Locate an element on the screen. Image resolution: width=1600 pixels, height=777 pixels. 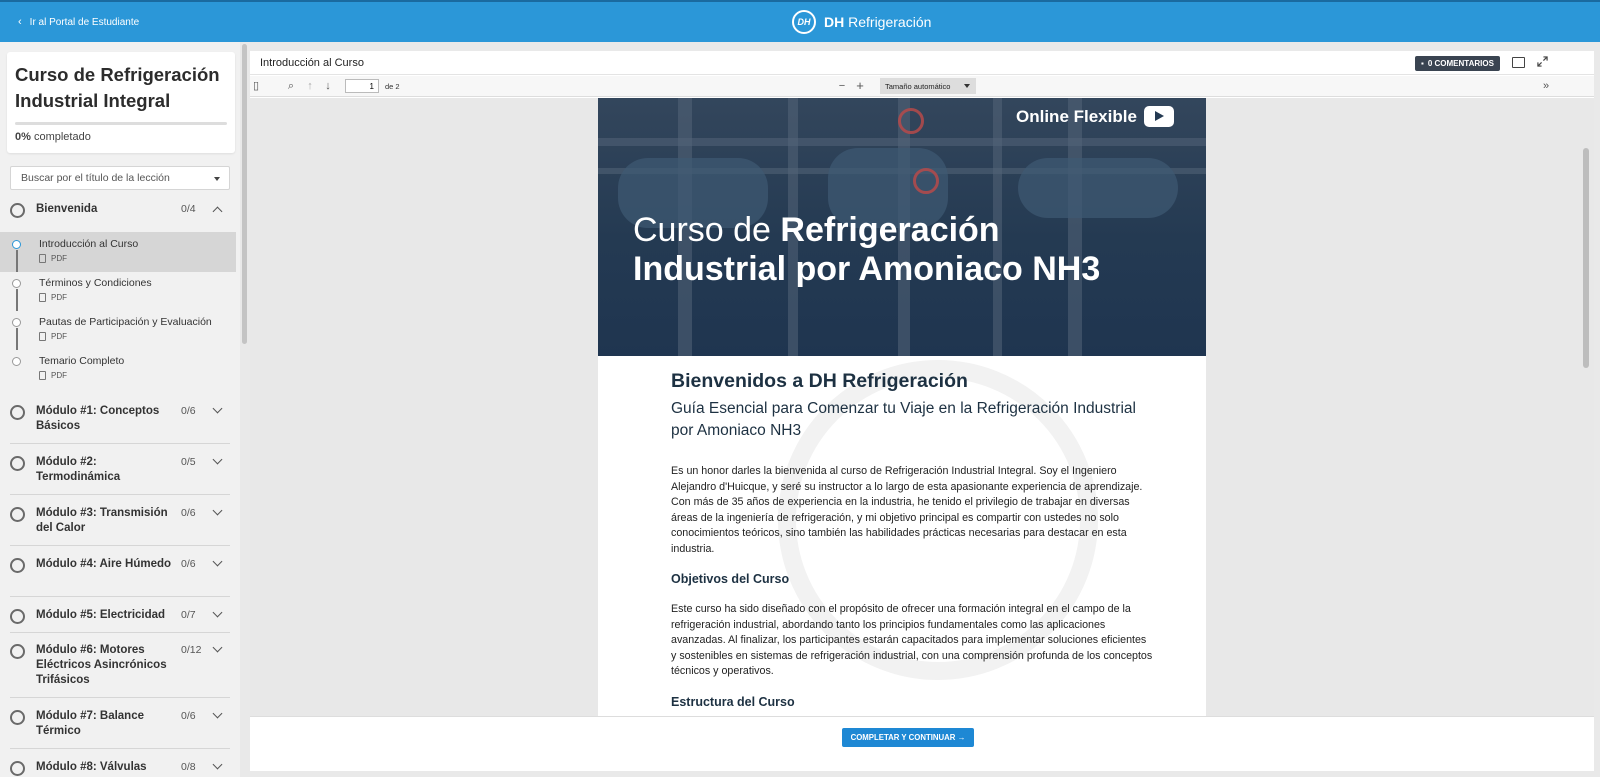
module-name: Módulo #1: Conceptos Básicos is located at coordinates (98, 418).